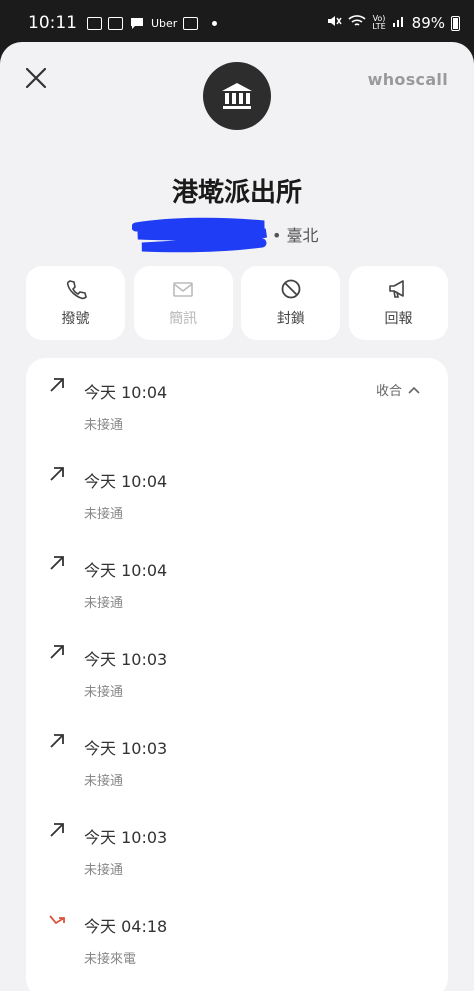 This screenshot has width=474, height=991. What do you see at coordinates (183, 289) in the screenshot?
I see `mail-icon` at bounding box center [183, 289].